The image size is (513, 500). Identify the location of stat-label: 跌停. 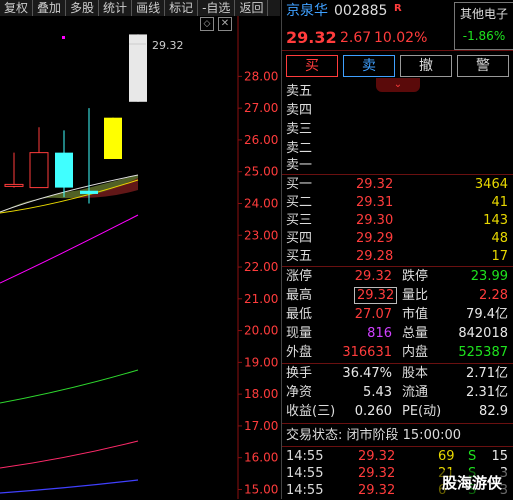
(415, 276).